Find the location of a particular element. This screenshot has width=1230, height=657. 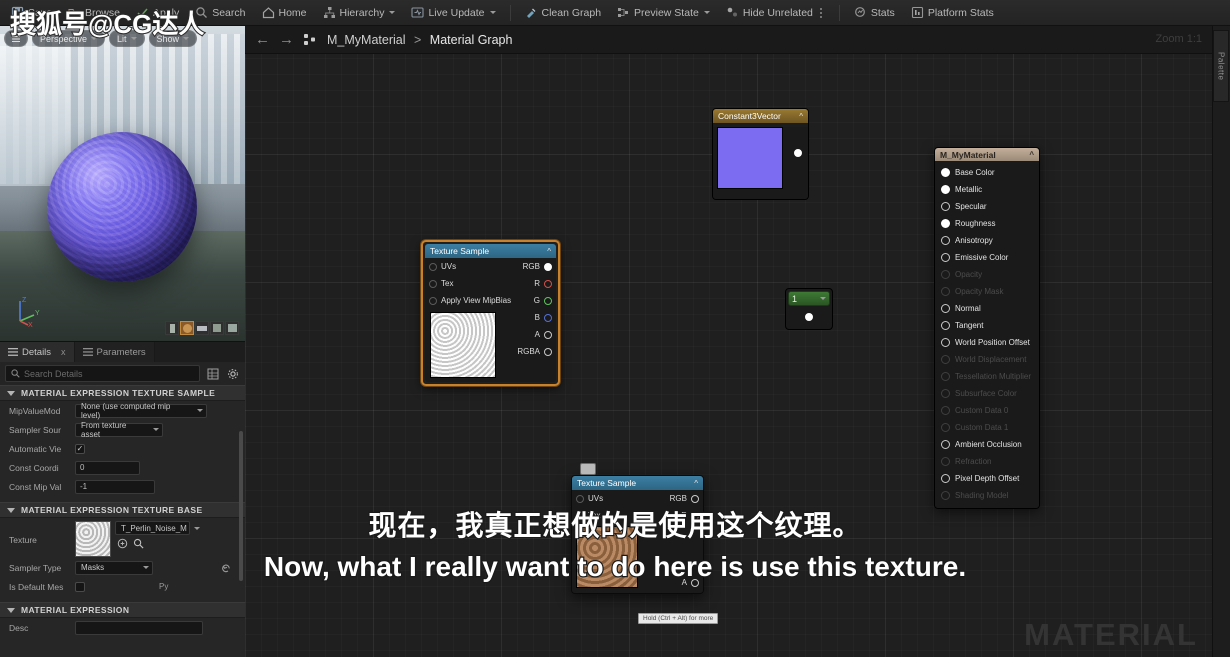

close-icon: x is located at coordinates (63, 352).